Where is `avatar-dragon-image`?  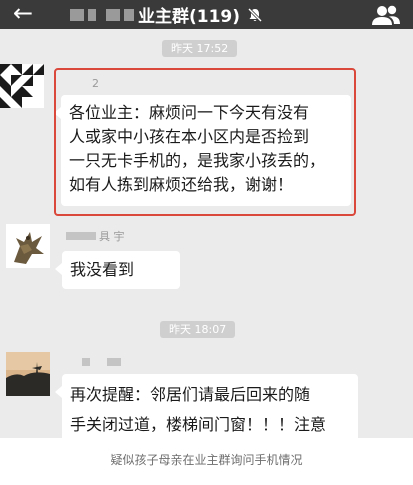 avatar-dragon-image is located at coordinates (28, 246).